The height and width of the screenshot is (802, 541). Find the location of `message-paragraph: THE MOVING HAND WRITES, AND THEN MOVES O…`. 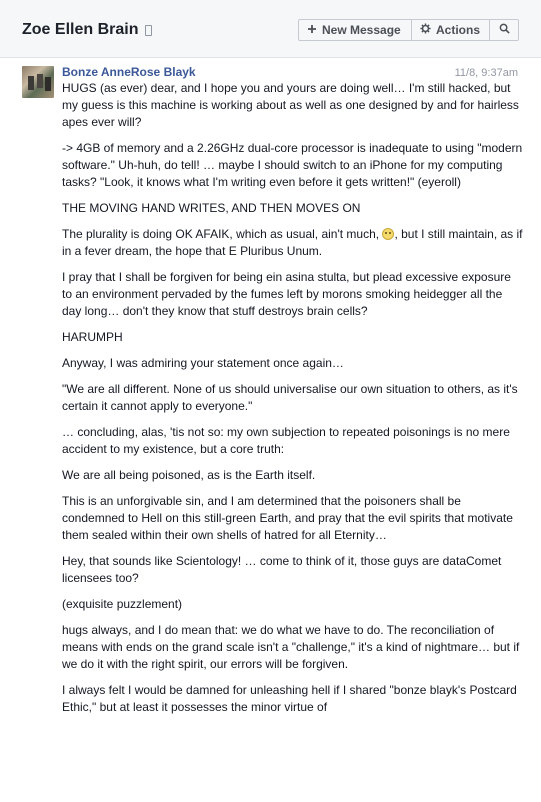

message-paragraph: THE MOVING HAND WRITES, AND THEN MOVES O… is located at coordinates (211, 208).